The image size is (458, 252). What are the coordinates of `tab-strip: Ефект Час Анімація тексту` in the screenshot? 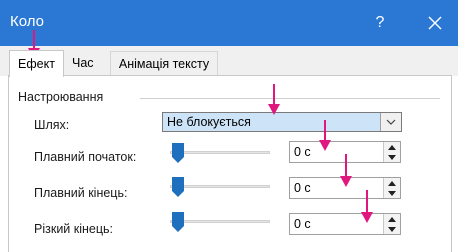 It's located at (229, 61).